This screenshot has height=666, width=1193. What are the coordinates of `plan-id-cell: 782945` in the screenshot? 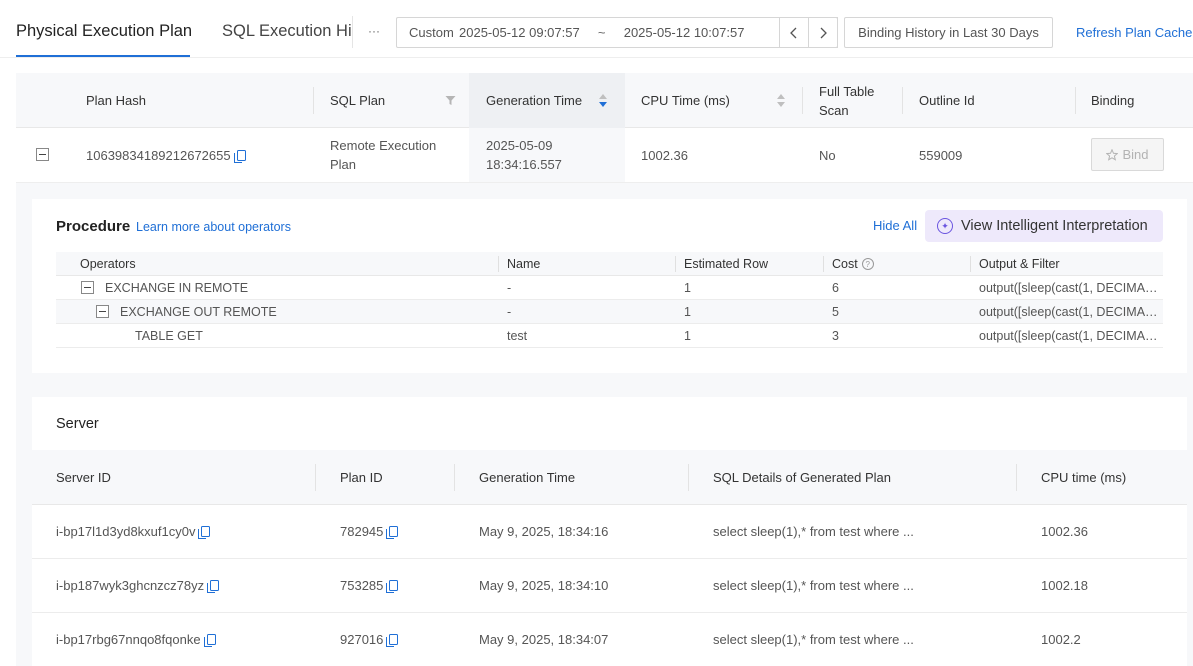 It's located at (369, 531).